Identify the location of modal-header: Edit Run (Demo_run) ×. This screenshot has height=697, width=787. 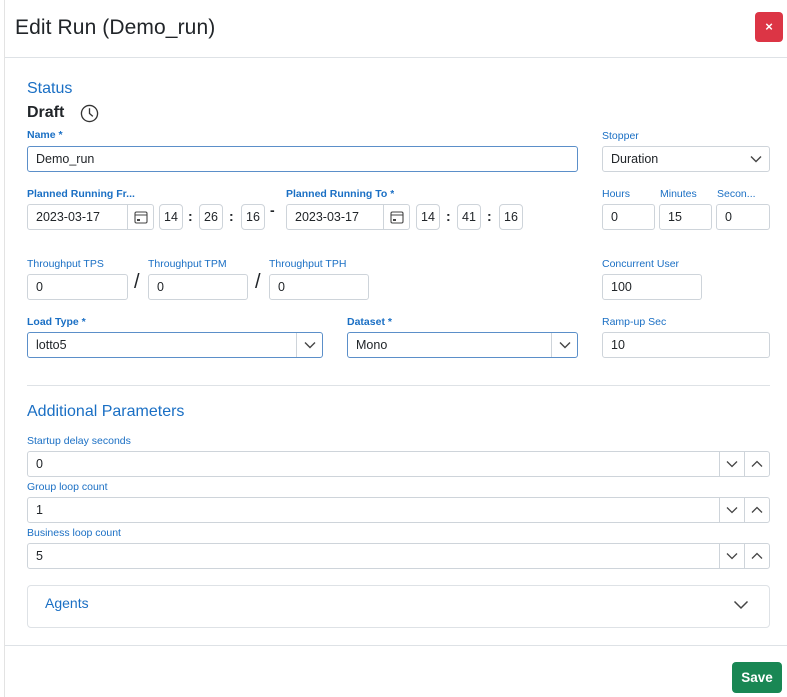
(396, 29).